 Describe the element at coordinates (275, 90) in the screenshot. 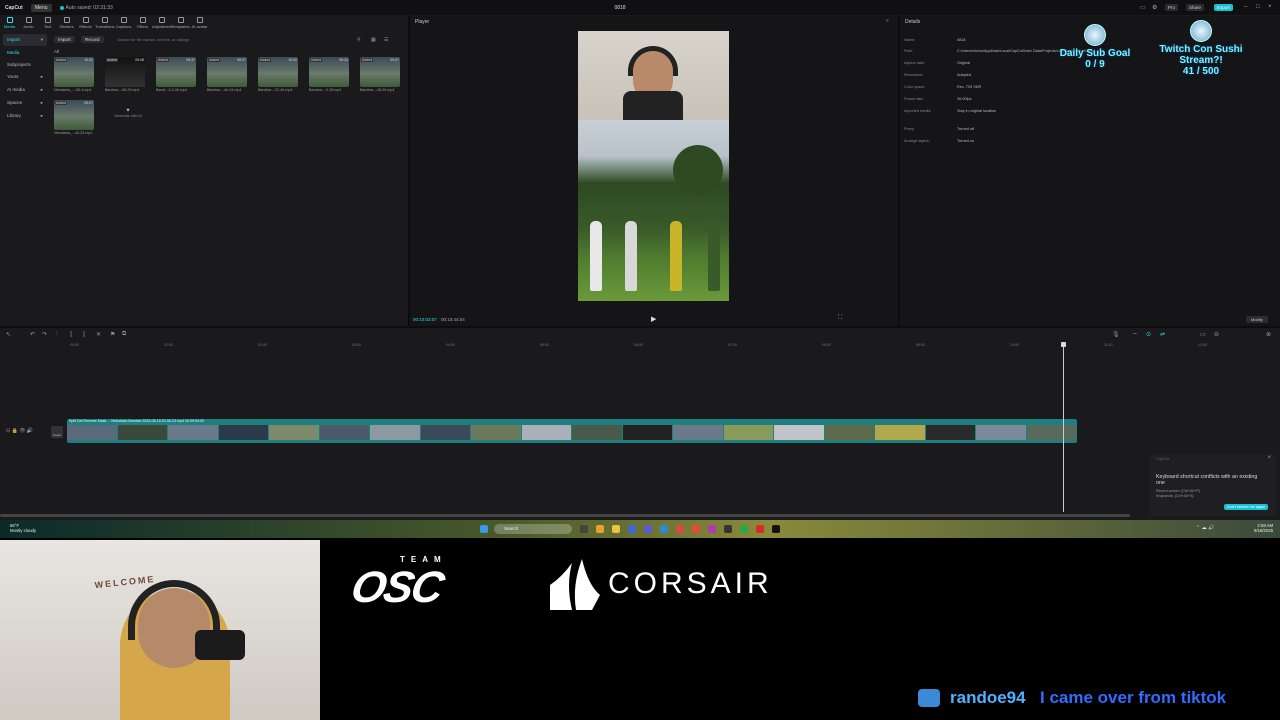

I see `media-name: Bandwa...-02-45.mp4` at that location.